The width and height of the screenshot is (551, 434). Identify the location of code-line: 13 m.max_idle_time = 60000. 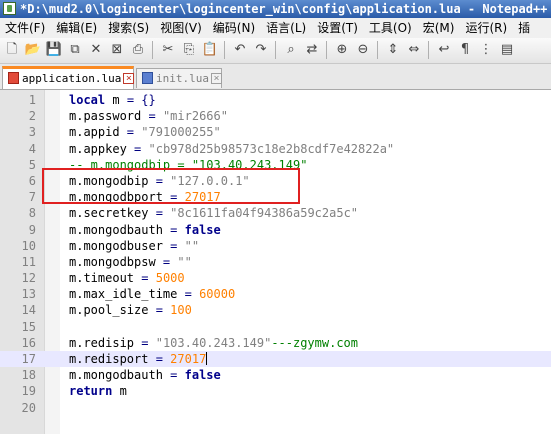
(275, 294).